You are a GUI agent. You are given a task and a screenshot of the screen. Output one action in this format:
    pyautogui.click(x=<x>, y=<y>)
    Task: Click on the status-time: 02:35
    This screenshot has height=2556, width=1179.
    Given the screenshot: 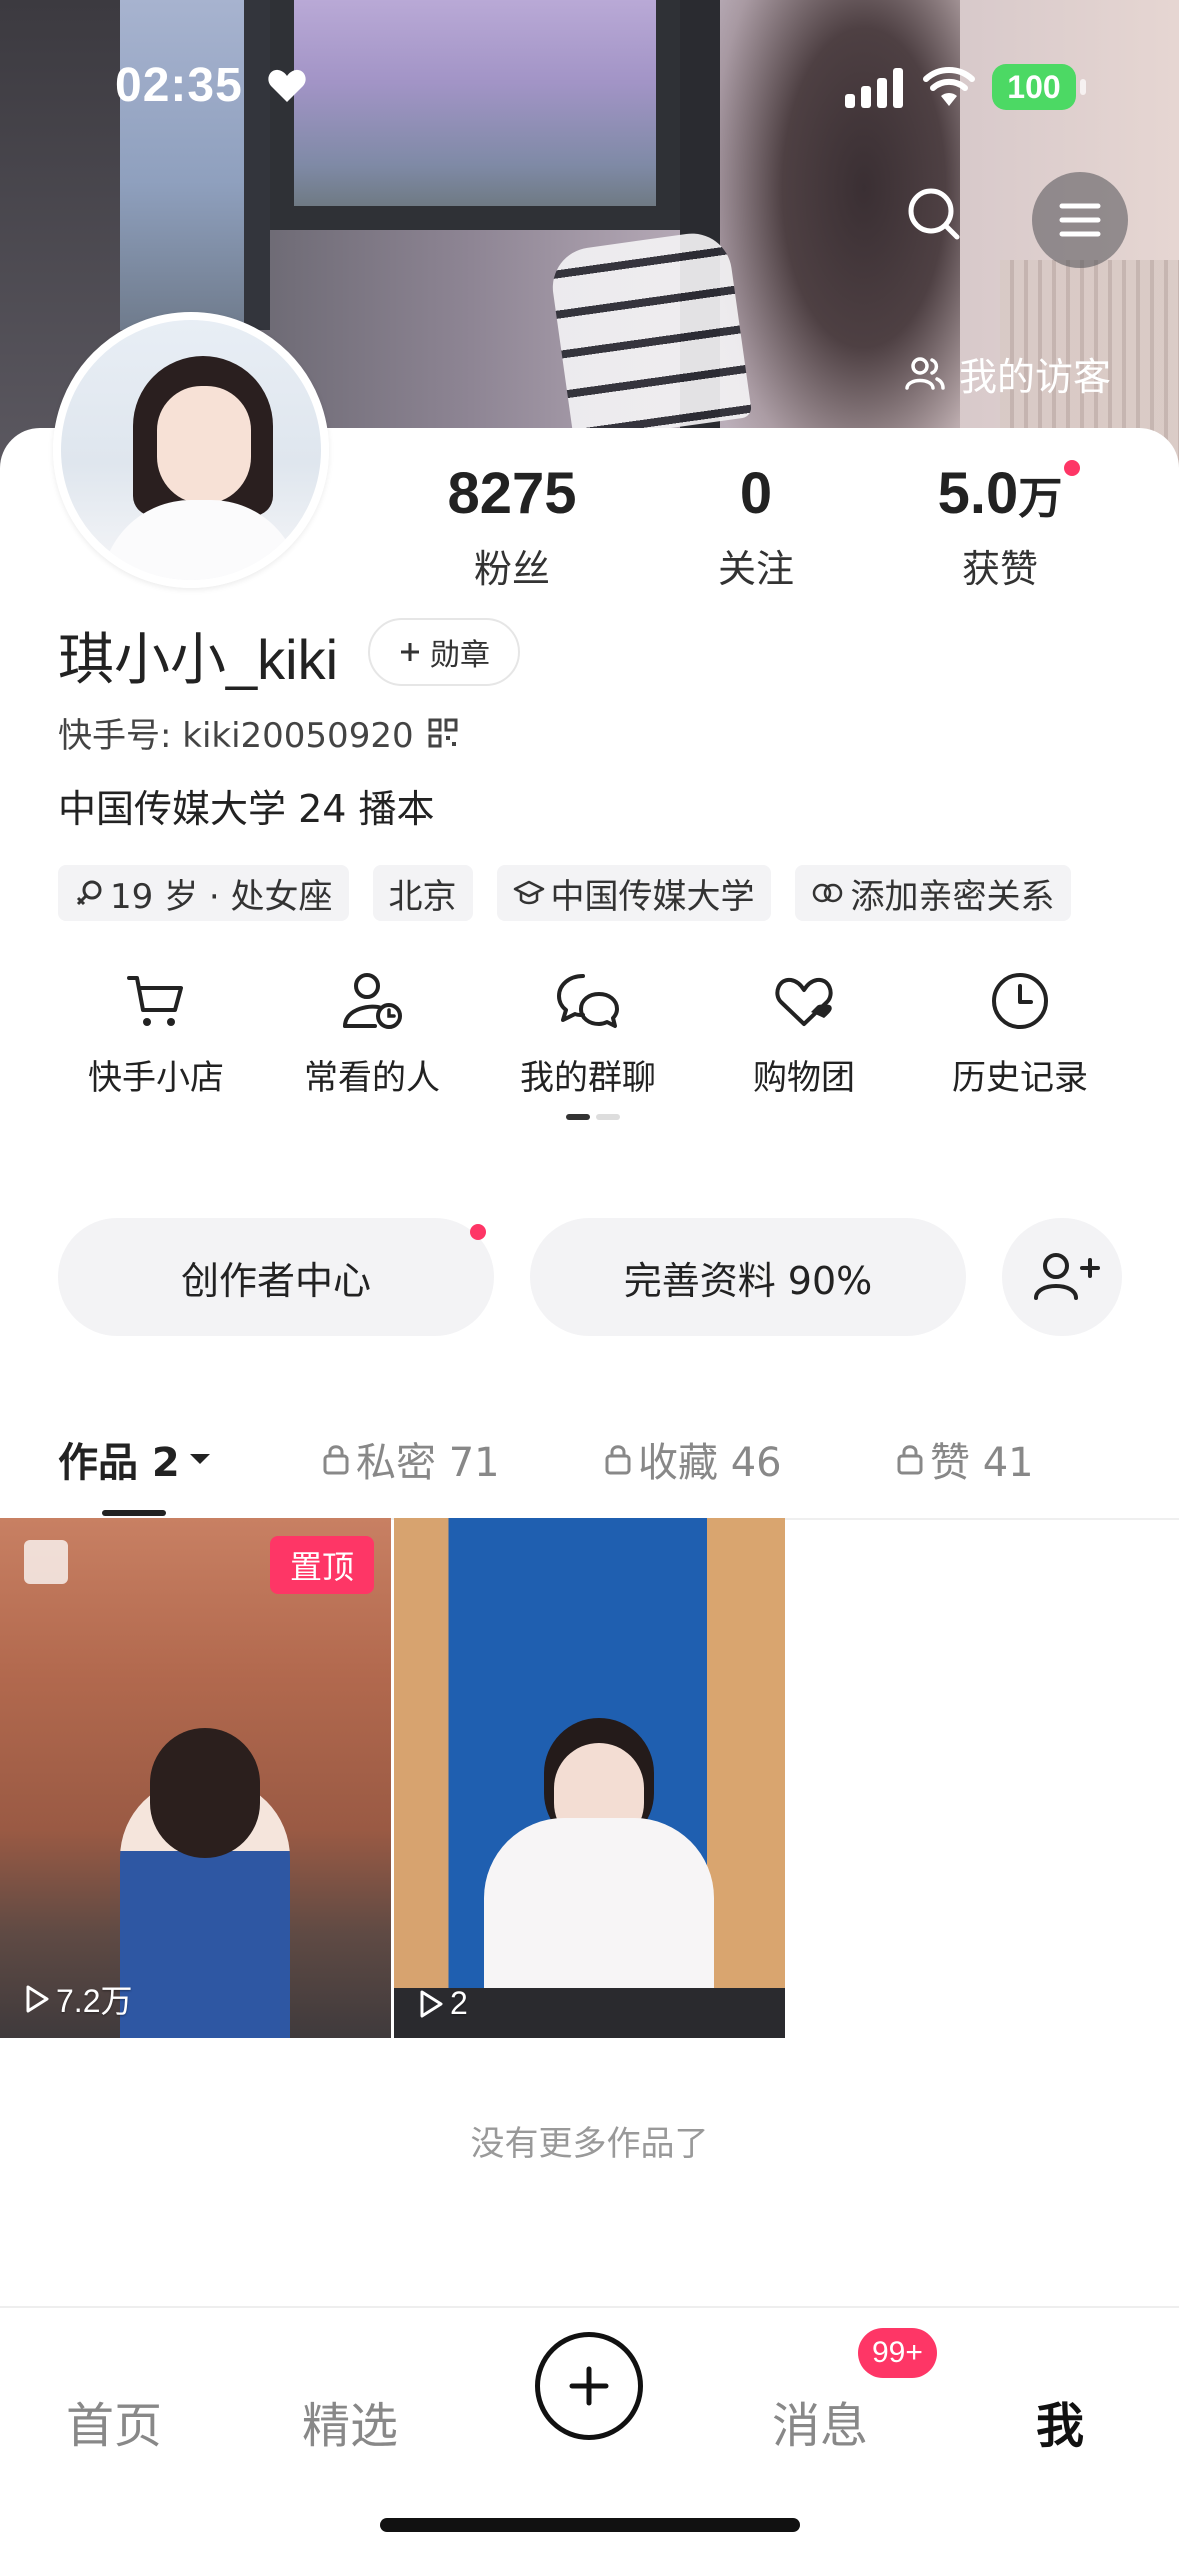 What is the action you would take?
    pyautogui.click(x=179, y=85)
    